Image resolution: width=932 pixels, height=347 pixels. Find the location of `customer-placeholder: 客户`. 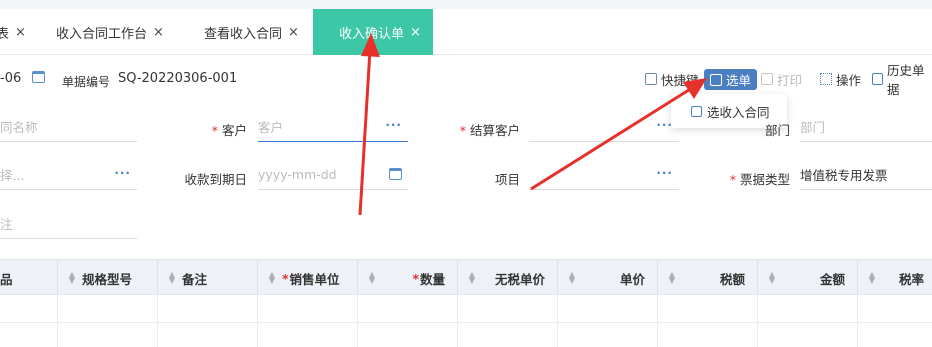

customer-placeholder: 客户 is located at coordinates (271, 127).